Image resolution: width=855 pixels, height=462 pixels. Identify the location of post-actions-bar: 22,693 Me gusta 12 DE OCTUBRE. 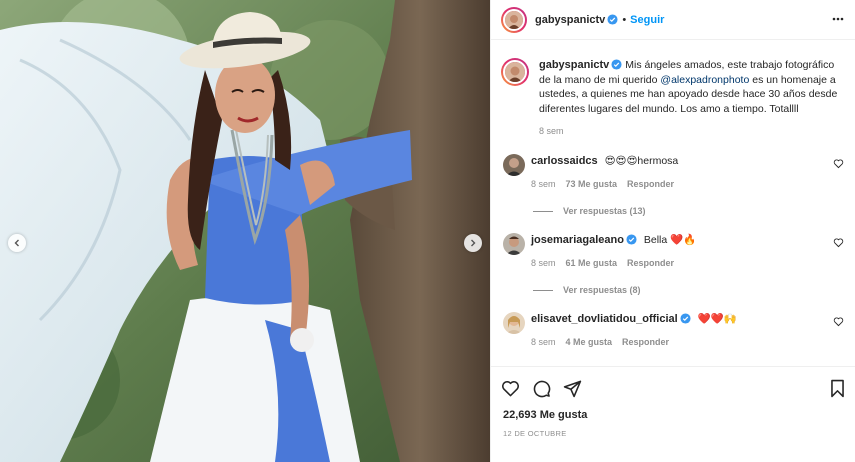
(673, 414).